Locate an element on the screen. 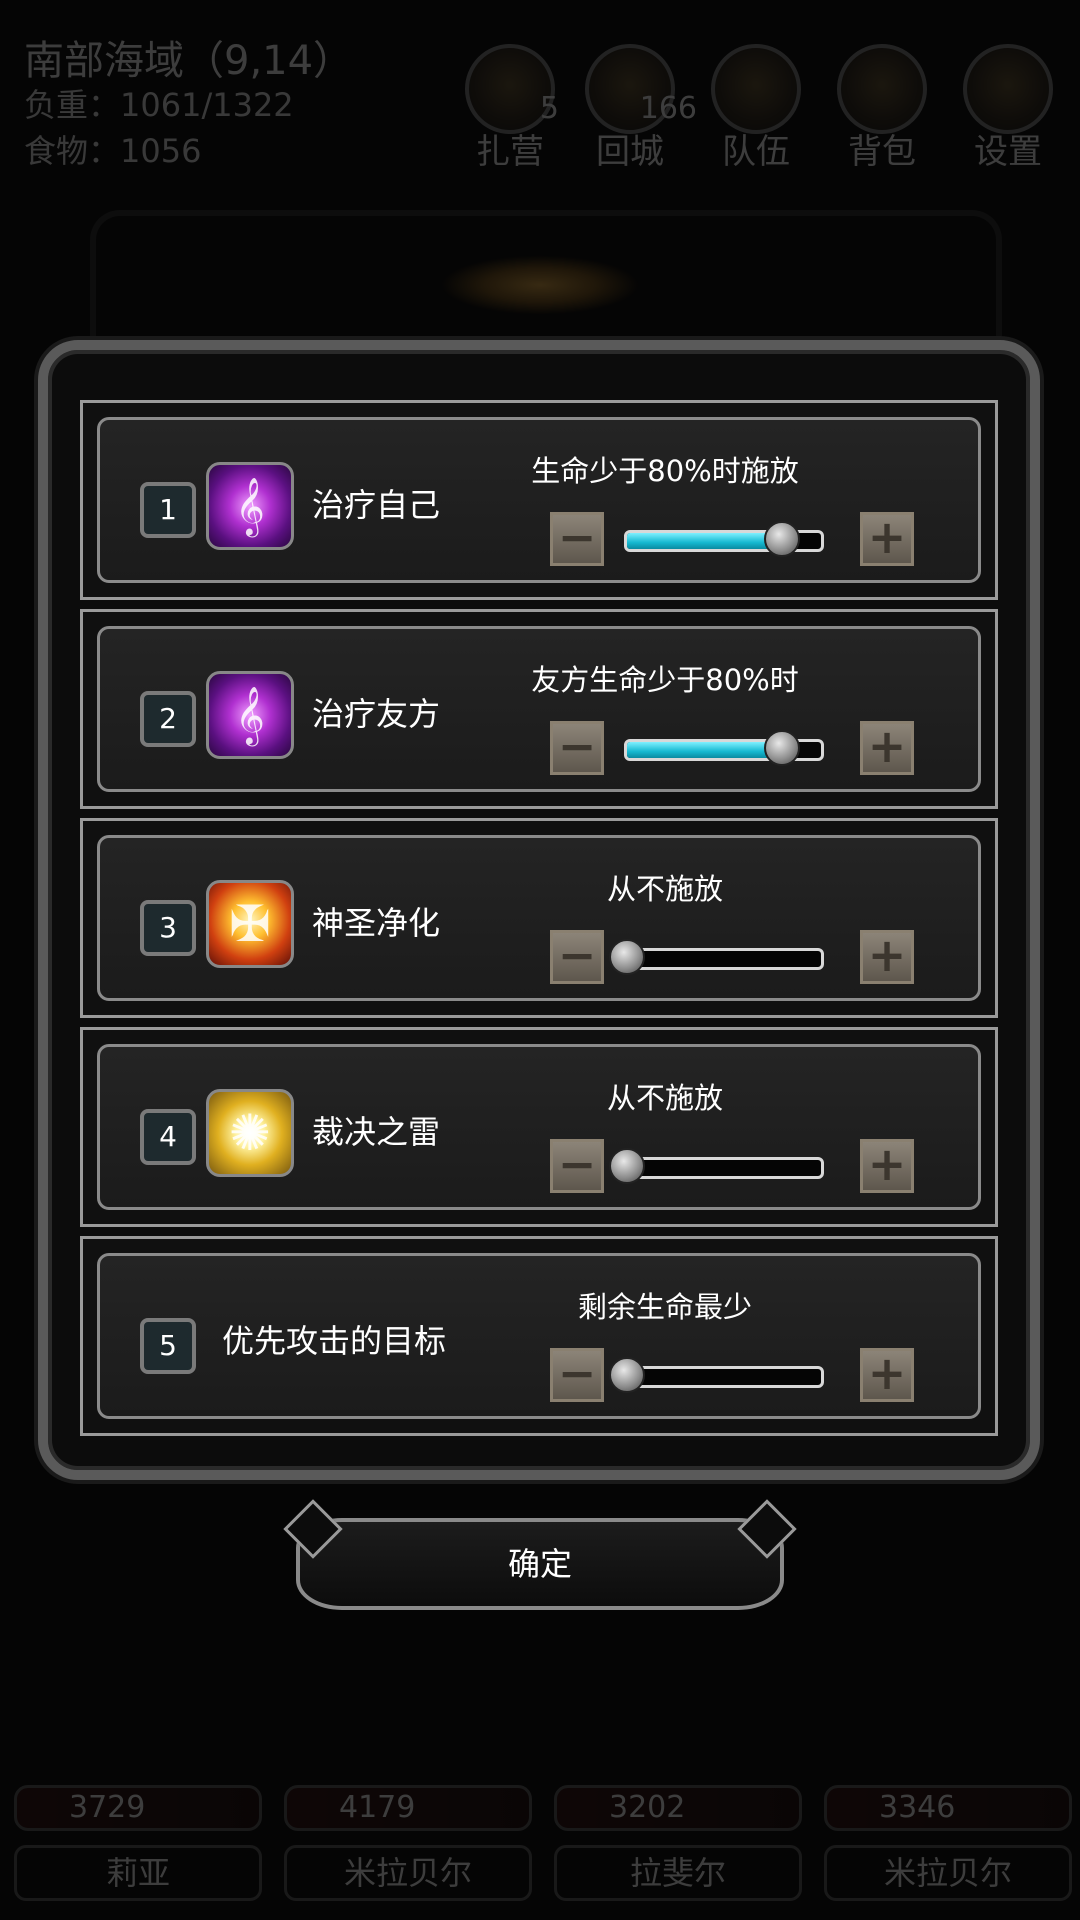  skill-row-panel: 1 𝄞 治疗自己 生命少于80%时施放 − + is located at coordinates (539, 500).